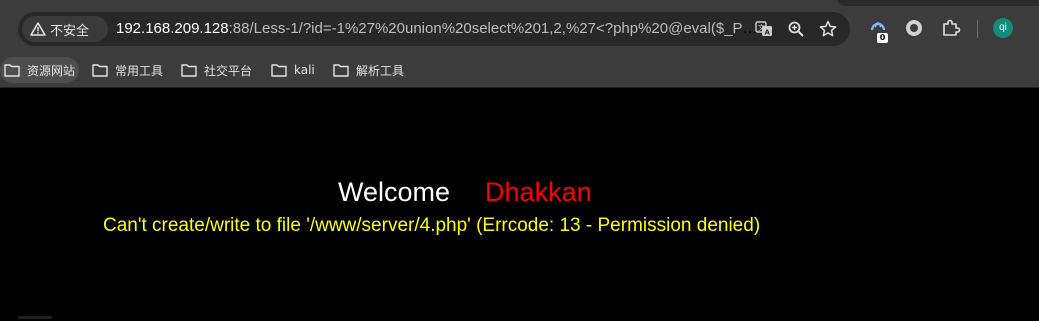  I want to click on welcome-text: Welcome, so click(394, 192).